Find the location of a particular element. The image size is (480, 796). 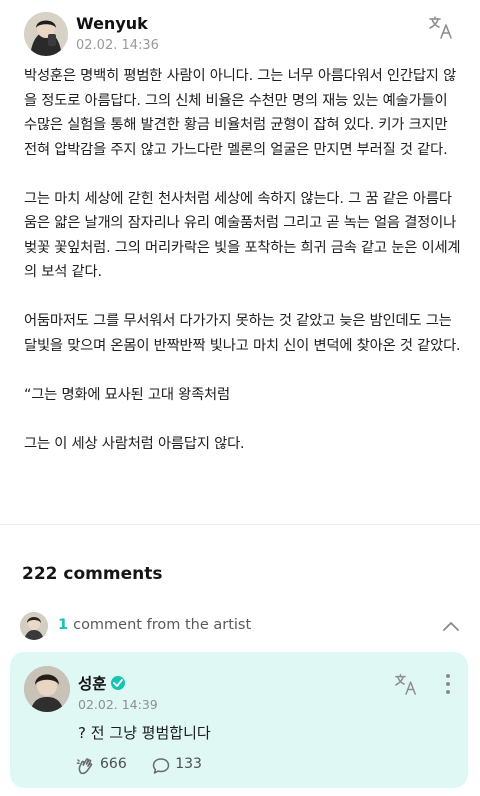

post-author: Wenyuk is located at coordinates (112, 23).